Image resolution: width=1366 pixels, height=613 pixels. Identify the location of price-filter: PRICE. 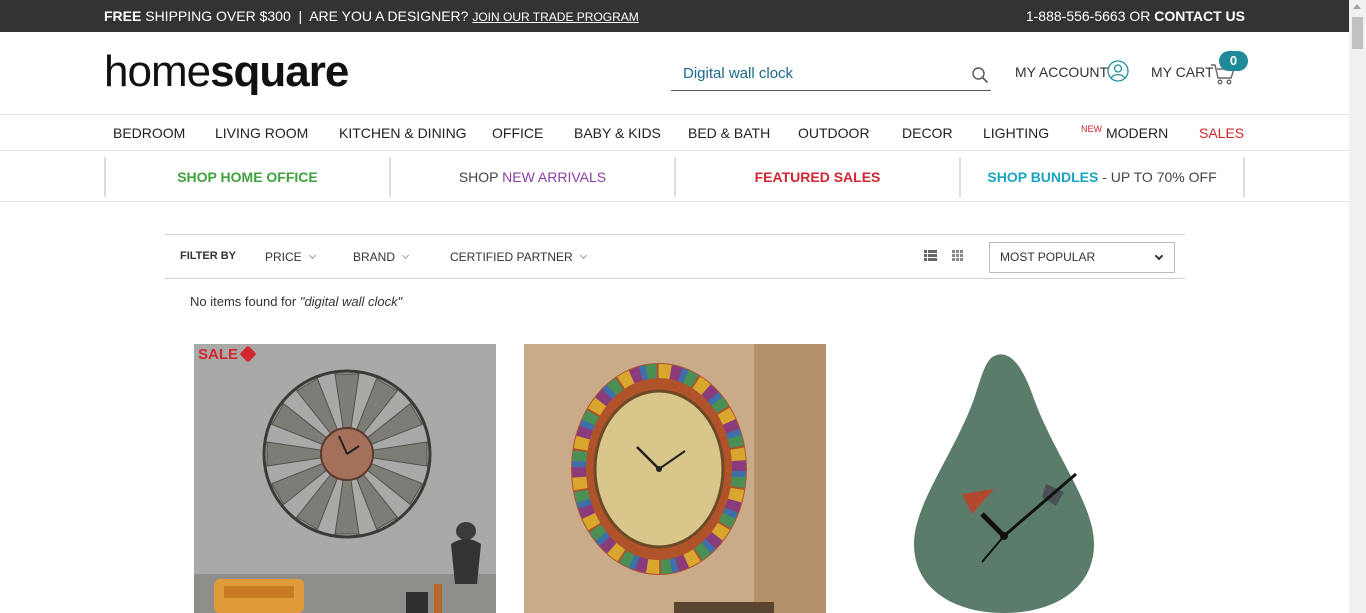
(290, 257).